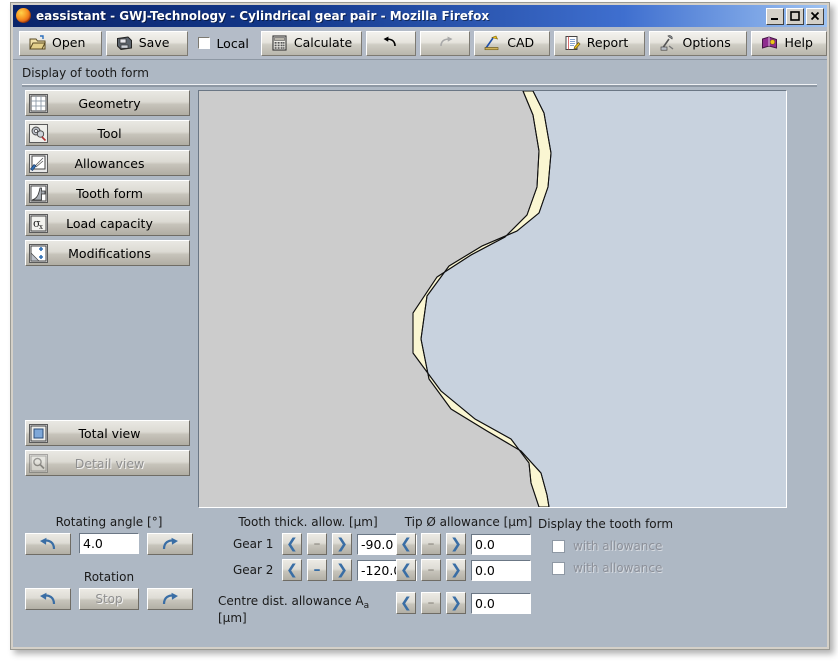 The width and height of the screenshot is (838, 662). Describe the element at coordinates (204, 43) in the screenshot. I see `local-checkbox-box` at that location.